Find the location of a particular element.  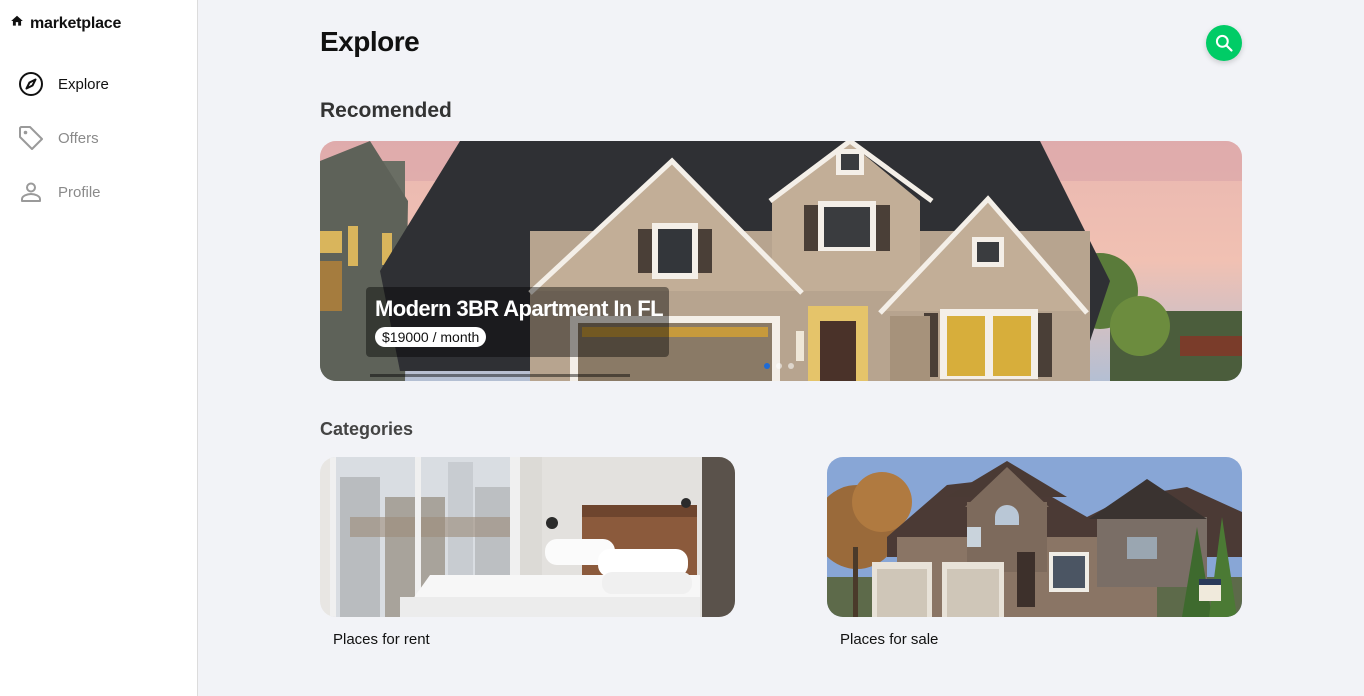

sidebar-item-profile: Profile is located at coordinates (59, 192).